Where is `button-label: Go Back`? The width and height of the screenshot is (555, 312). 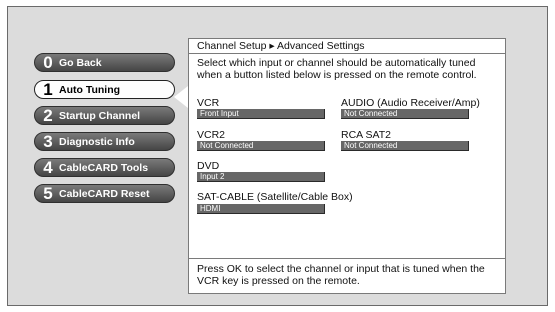
button-label: Go Back is located at coordinates (80, 62).